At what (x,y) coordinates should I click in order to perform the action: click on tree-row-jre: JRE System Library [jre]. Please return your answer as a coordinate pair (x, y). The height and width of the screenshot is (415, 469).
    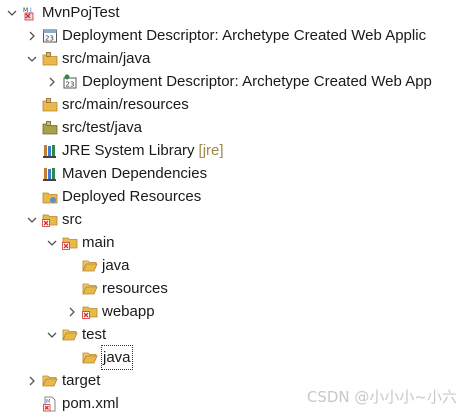
    Looking at the image, I should click on (234, 150).